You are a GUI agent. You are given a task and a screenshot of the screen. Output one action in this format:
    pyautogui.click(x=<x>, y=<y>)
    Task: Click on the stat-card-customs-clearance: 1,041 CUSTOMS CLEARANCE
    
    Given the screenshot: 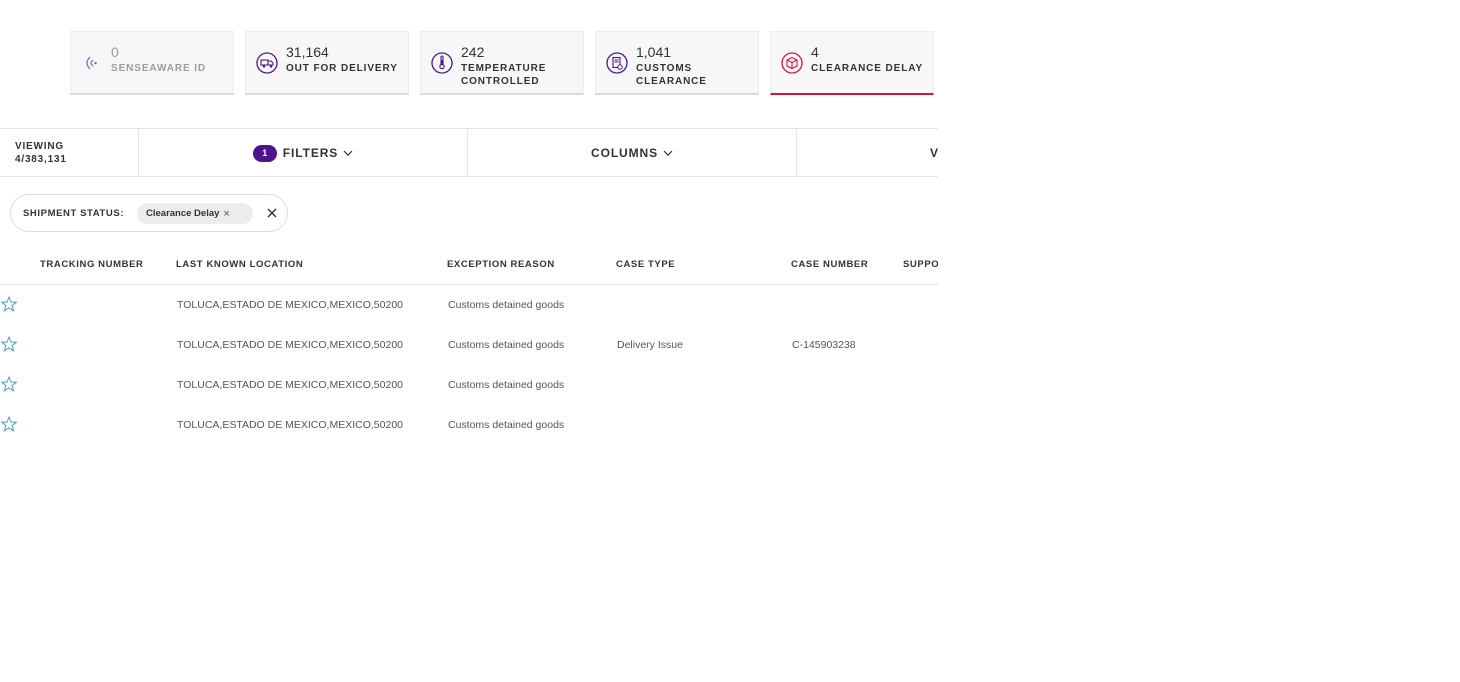 What is the action you would take?
    pyautogui.click(x=677, y=63)
    